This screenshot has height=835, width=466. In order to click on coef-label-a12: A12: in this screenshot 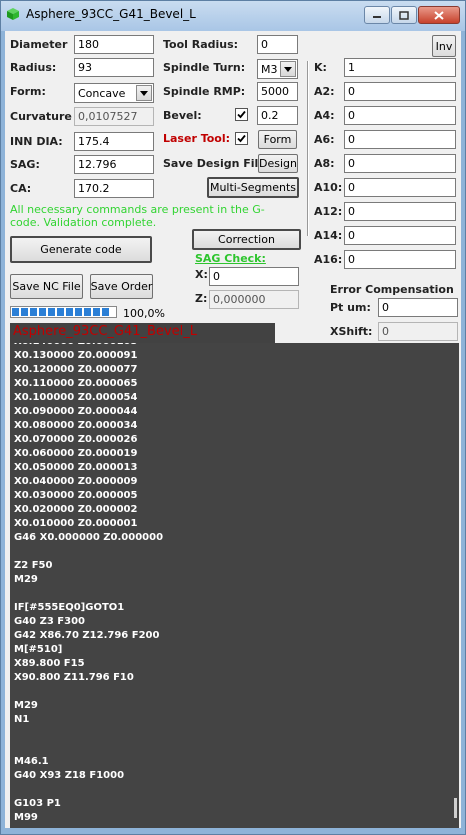, I will do `click(328, 211)`.